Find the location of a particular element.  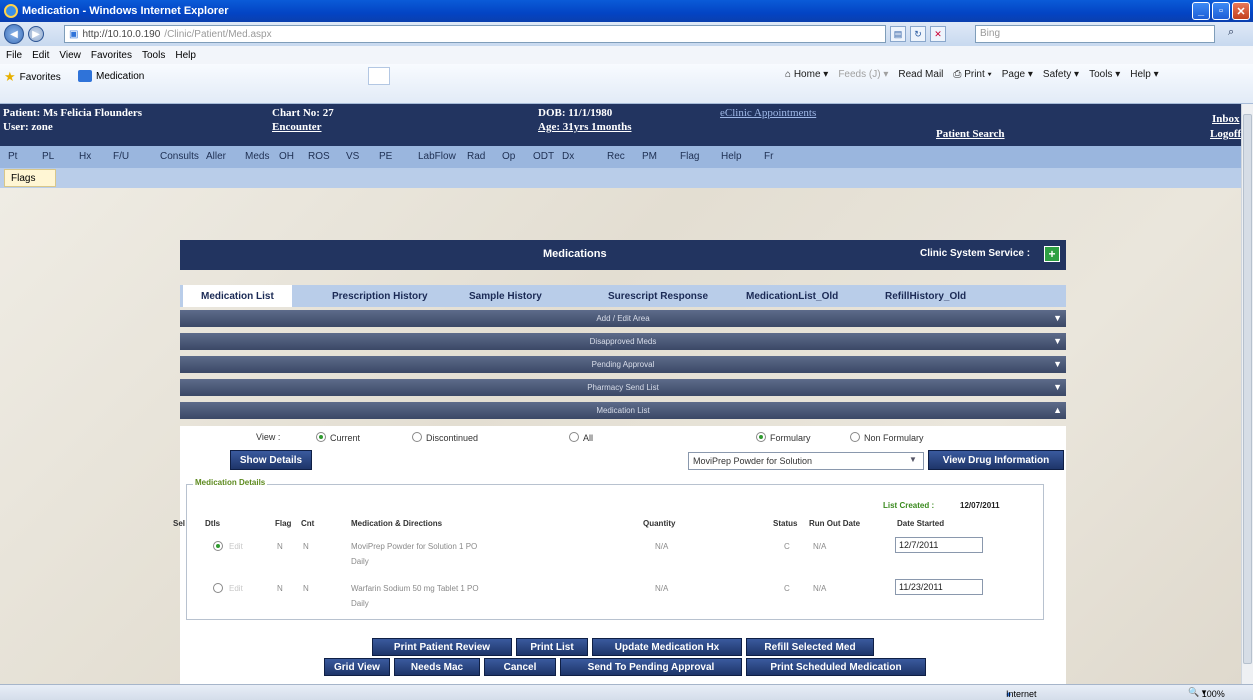

search-input: Bing is located at coordinates (1095, 34).